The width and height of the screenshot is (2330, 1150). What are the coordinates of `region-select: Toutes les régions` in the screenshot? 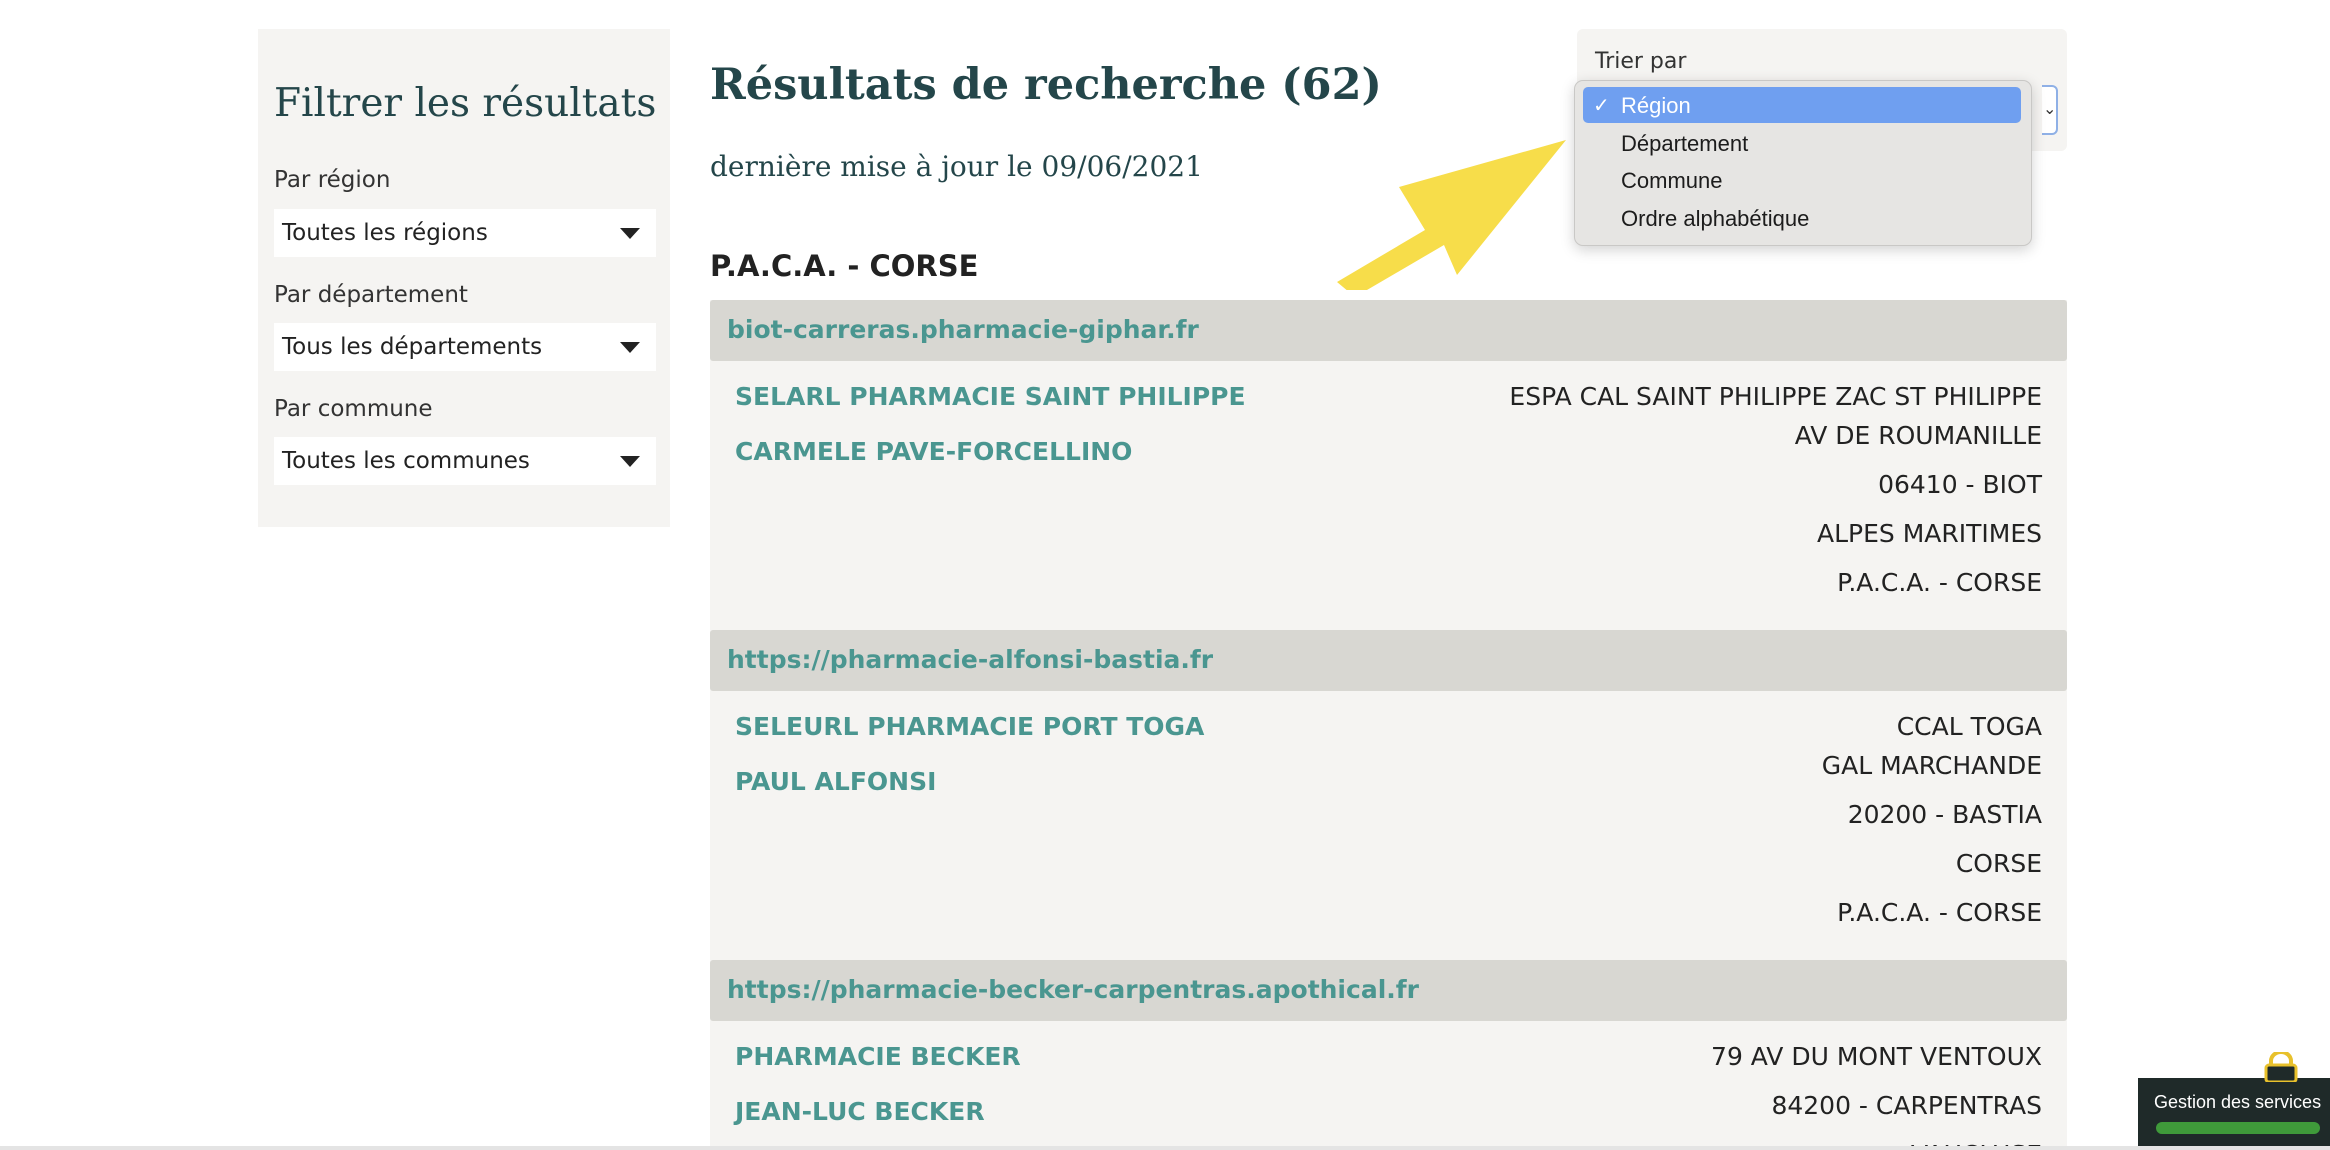 It's located at (465, 233).